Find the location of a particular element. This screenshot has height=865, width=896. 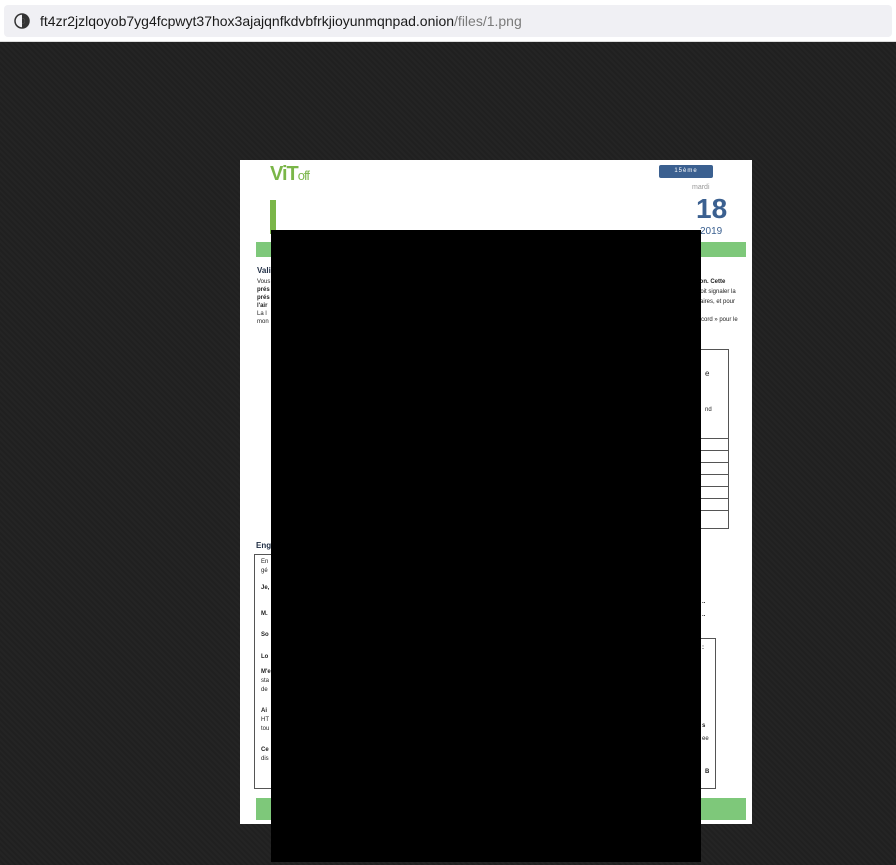

text-fragment: En is located at coordinates (265, 562).